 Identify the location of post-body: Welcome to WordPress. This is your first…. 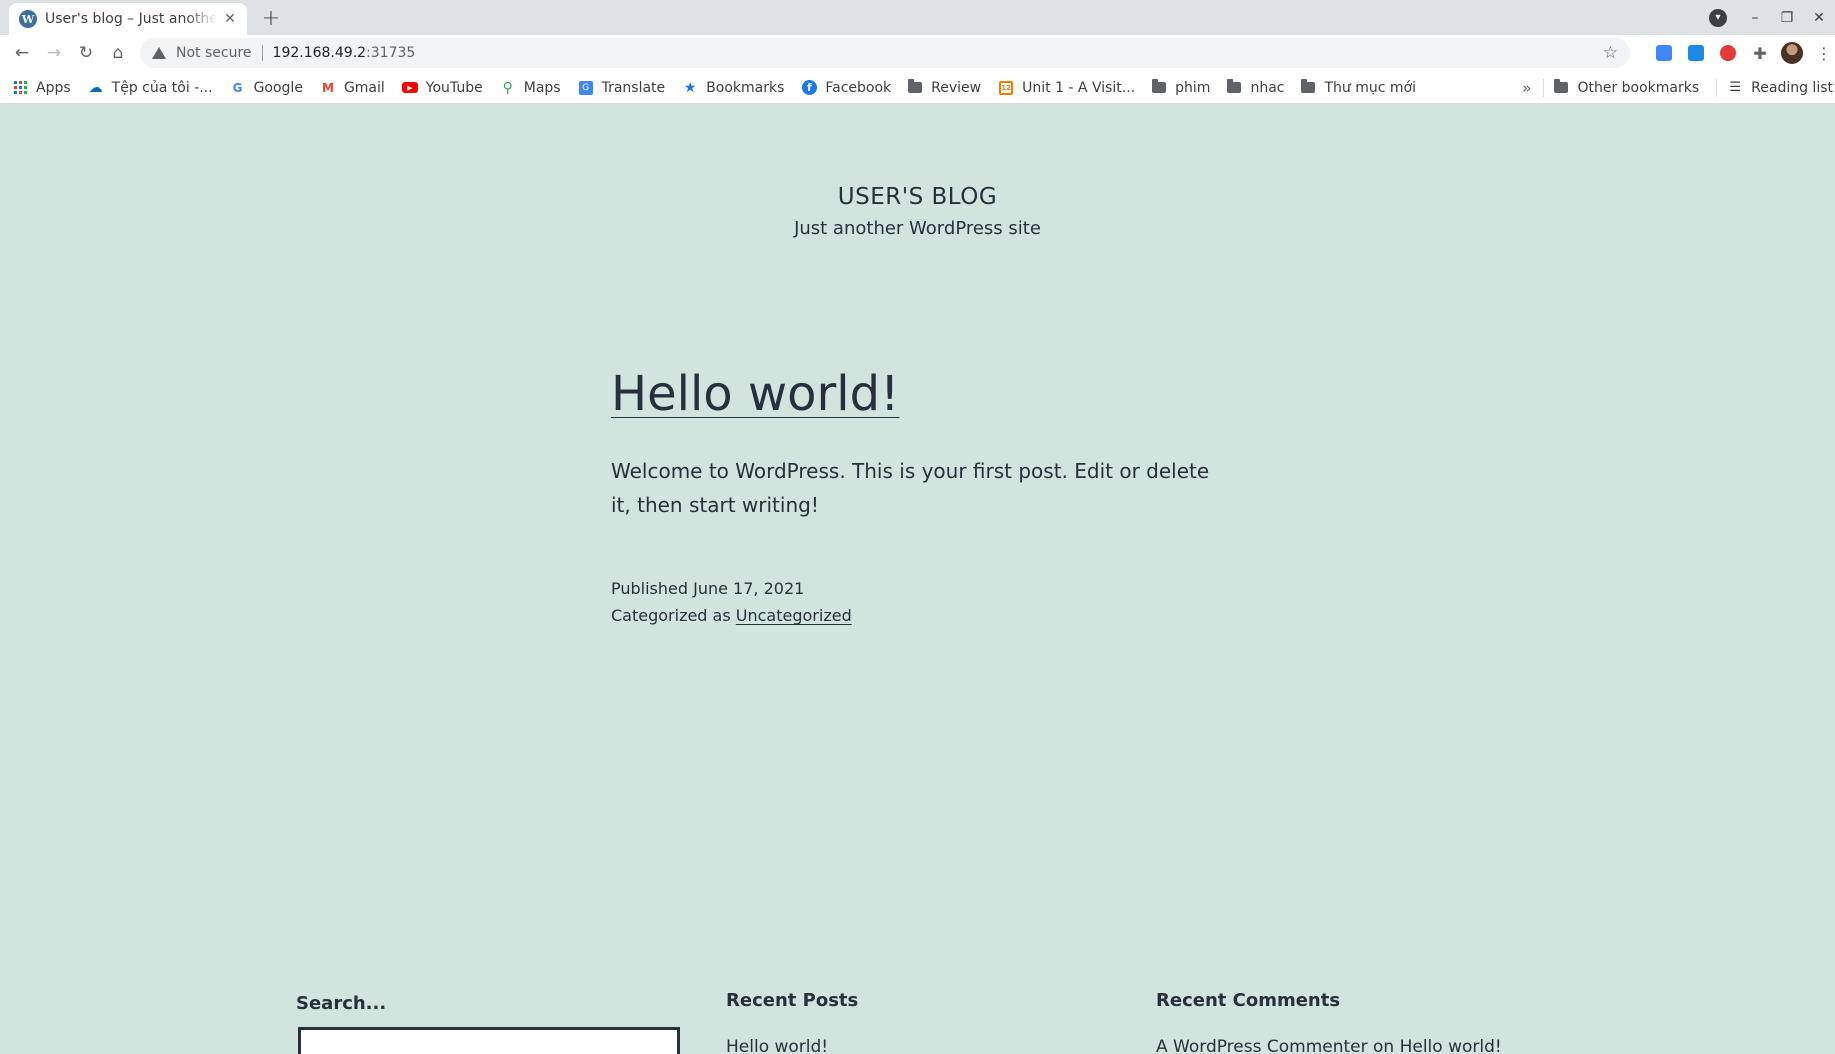
(910, 488).